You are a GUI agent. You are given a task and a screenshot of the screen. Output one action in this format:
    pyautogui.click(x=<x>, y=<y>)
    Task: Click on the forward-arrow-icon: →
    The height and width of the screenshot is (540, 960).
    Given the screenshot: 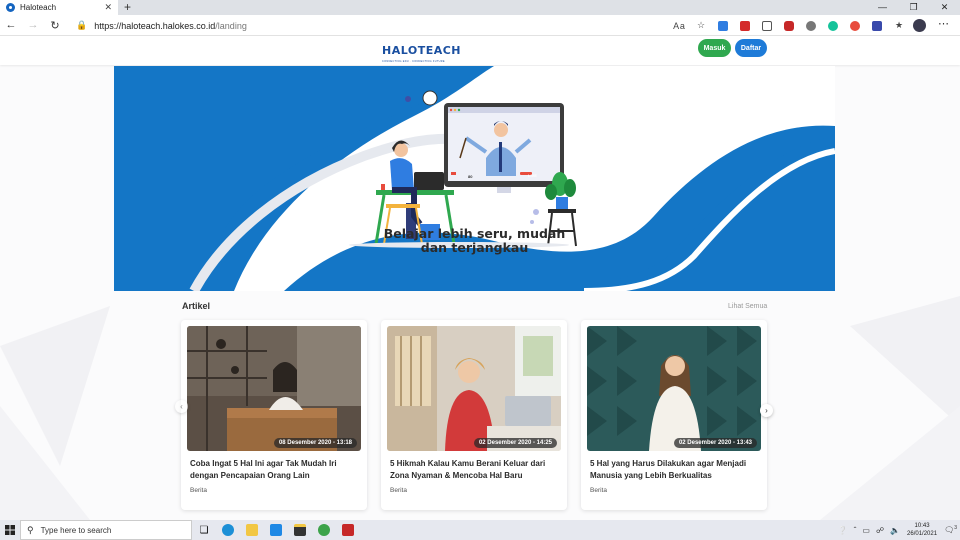 What is the action you would take?
    pyautogui.click(x=33, y=25)
    